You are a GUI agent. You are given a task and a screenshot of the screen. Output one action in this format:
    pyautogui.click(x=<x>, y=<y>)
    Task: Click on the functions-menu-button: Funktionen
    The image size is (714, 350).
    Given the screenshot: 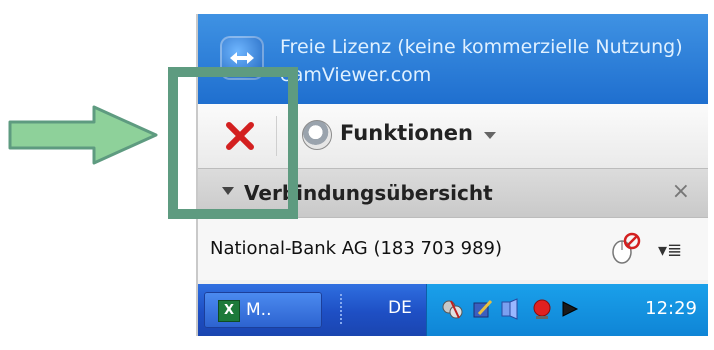 What is the action you would take?
    pyautogui.click(x=406, y=133)
    